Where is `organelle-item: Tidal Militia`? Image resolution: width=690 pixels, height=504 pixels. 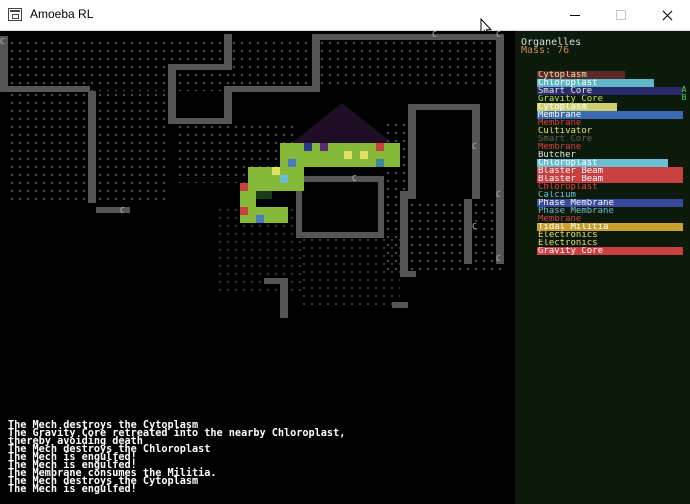
organelle-item: Tidal Militia is located at coordinates (610, 227).